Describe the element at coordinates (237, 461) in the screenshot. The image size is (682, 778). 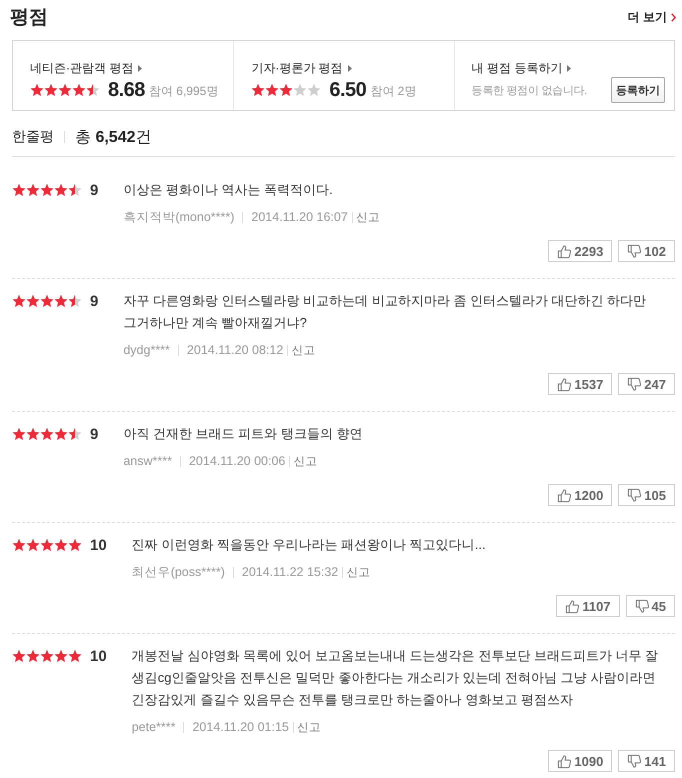
I see `review-date: 2014.11.20 00:06` at that location.